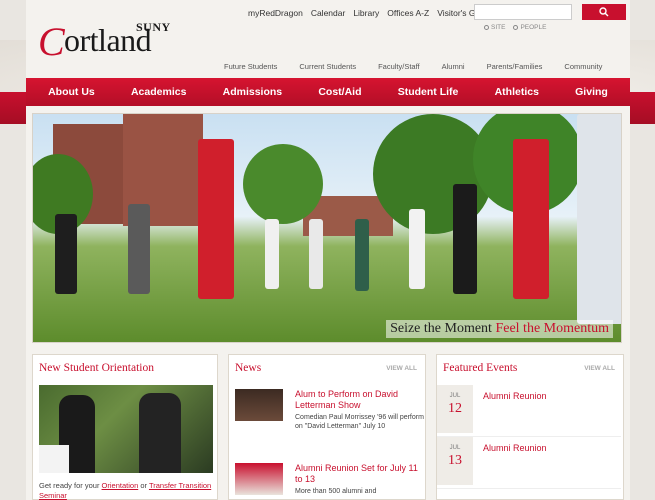  What do you see at coordinates (275, 13) in the screenshot?
I see `utility-link-myreddragon: myRedDragon` at bounding box center [275, 13].